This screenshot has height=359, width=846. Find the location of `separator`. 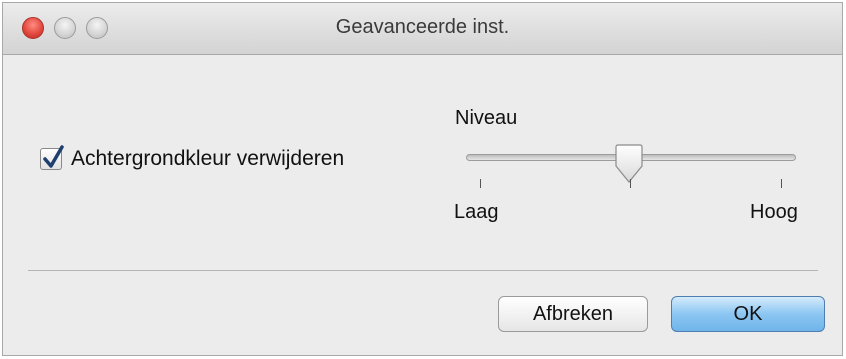

separator is located at coordinates (423, 270).